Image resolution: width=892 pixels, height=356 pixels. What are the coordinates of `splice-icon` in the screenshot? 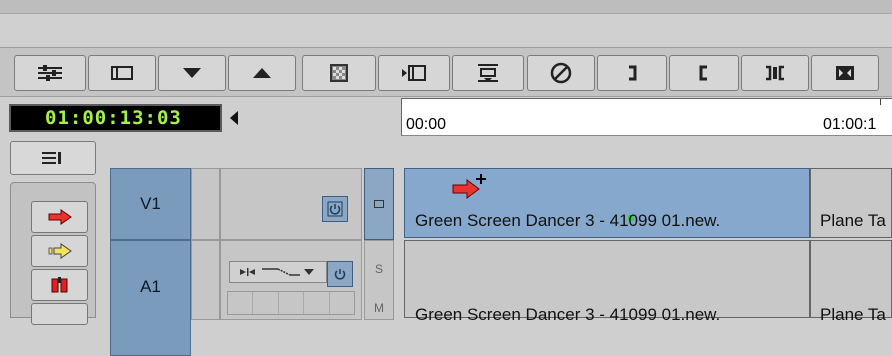 It's located at (488, 73).